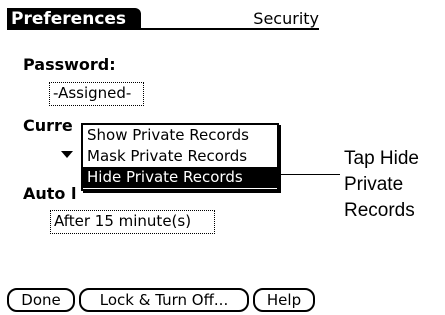  Describe the element at coordinates (286, 19) in the screenshot. I see `category-label: Security` at that location.